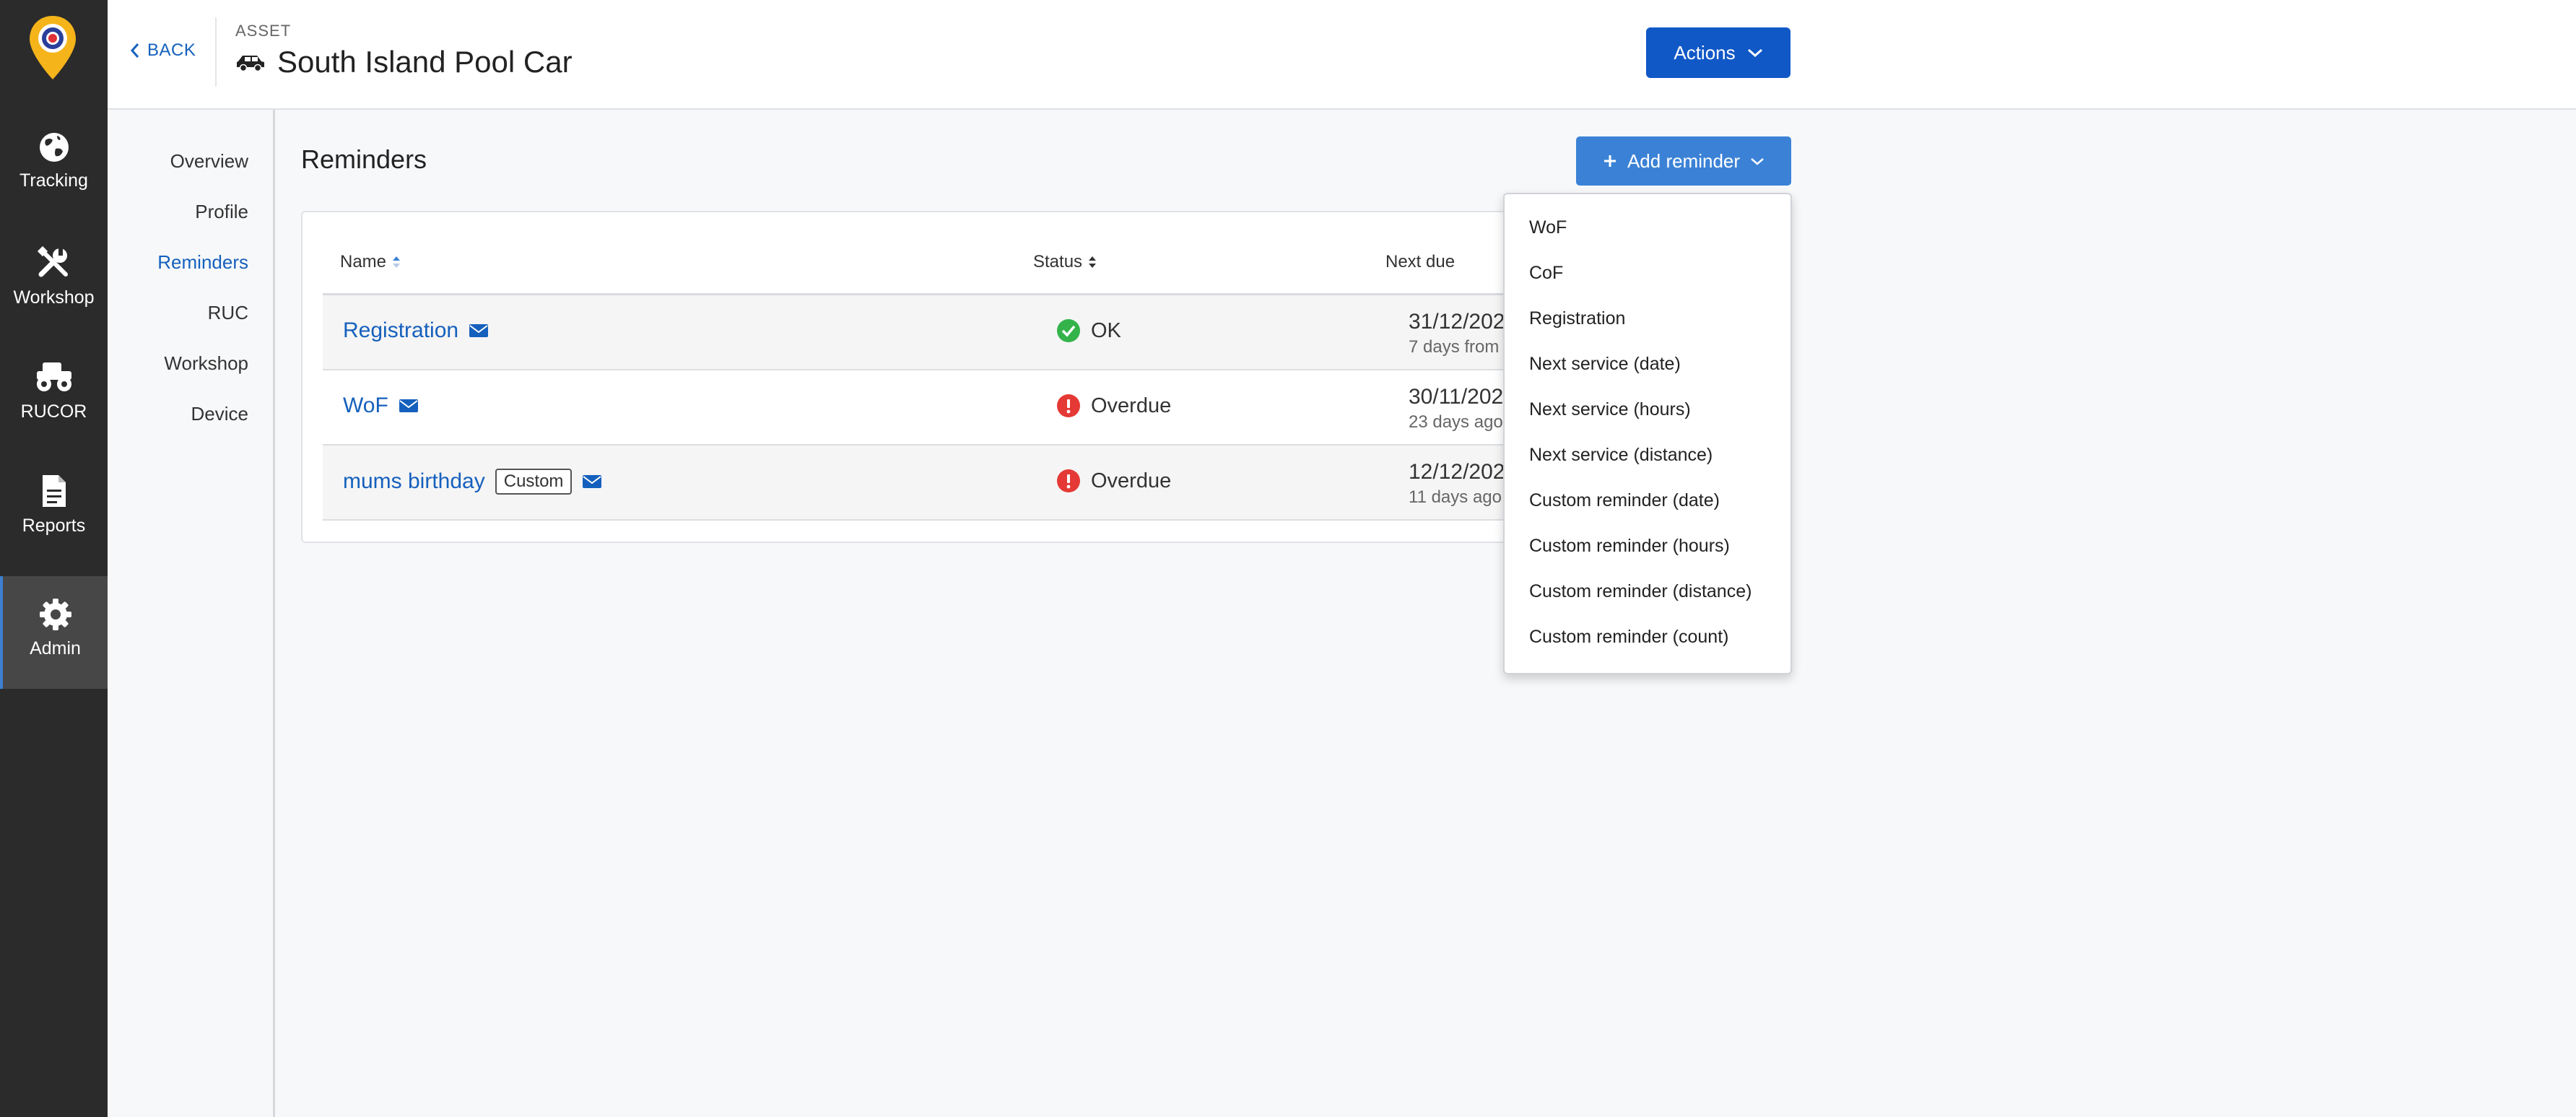 The height and width of the screenshot is (1117, 2576). Describe the element at coordinates (1605, 364) in the screenshot. I see `menu-item-next-service-date: Next service (date)` at that location.